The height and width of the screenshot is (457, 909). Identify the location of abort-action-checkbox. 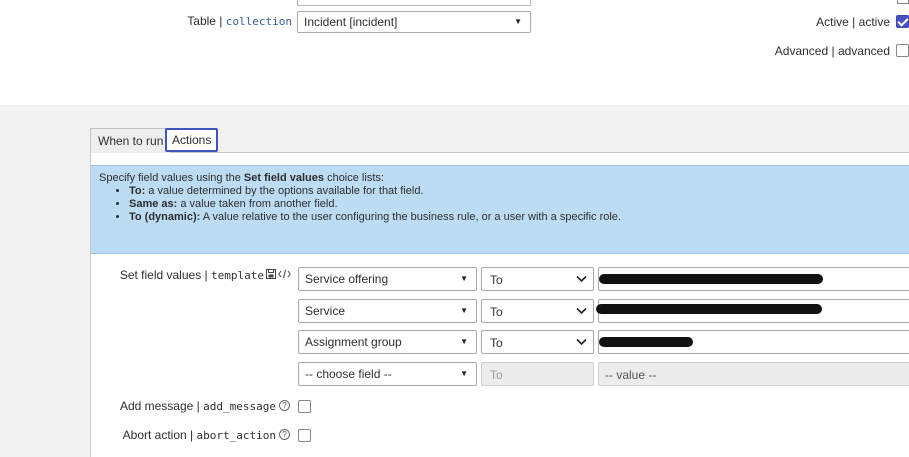
(304, 435).